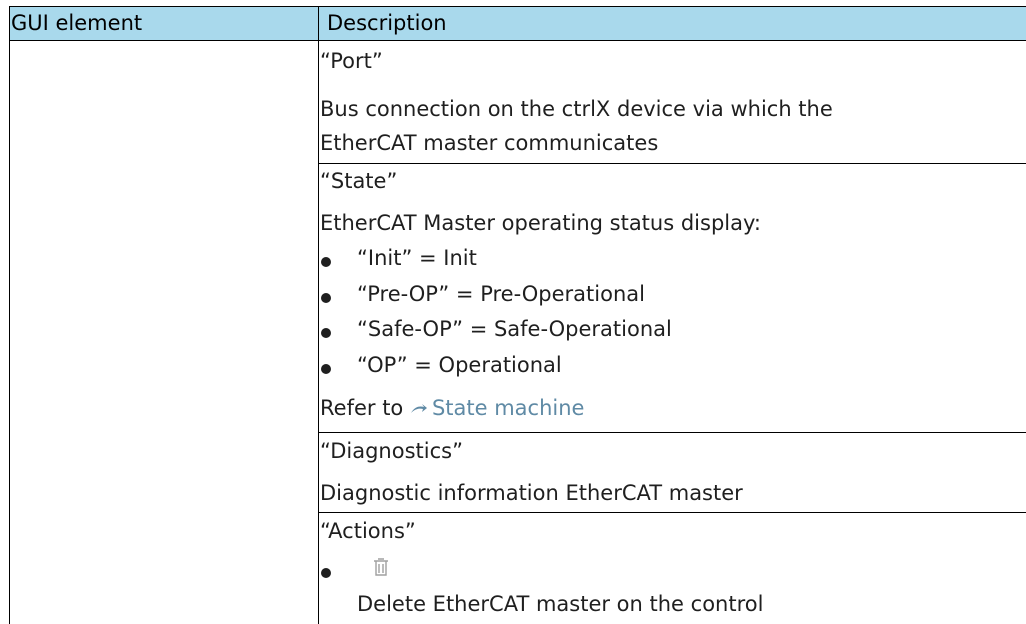 Image resolution: width=1026 pixels, height=624 pixels. Describe the element at coordinates (326, 262) in the screenshot. I see `state-bullet-init` at that location.